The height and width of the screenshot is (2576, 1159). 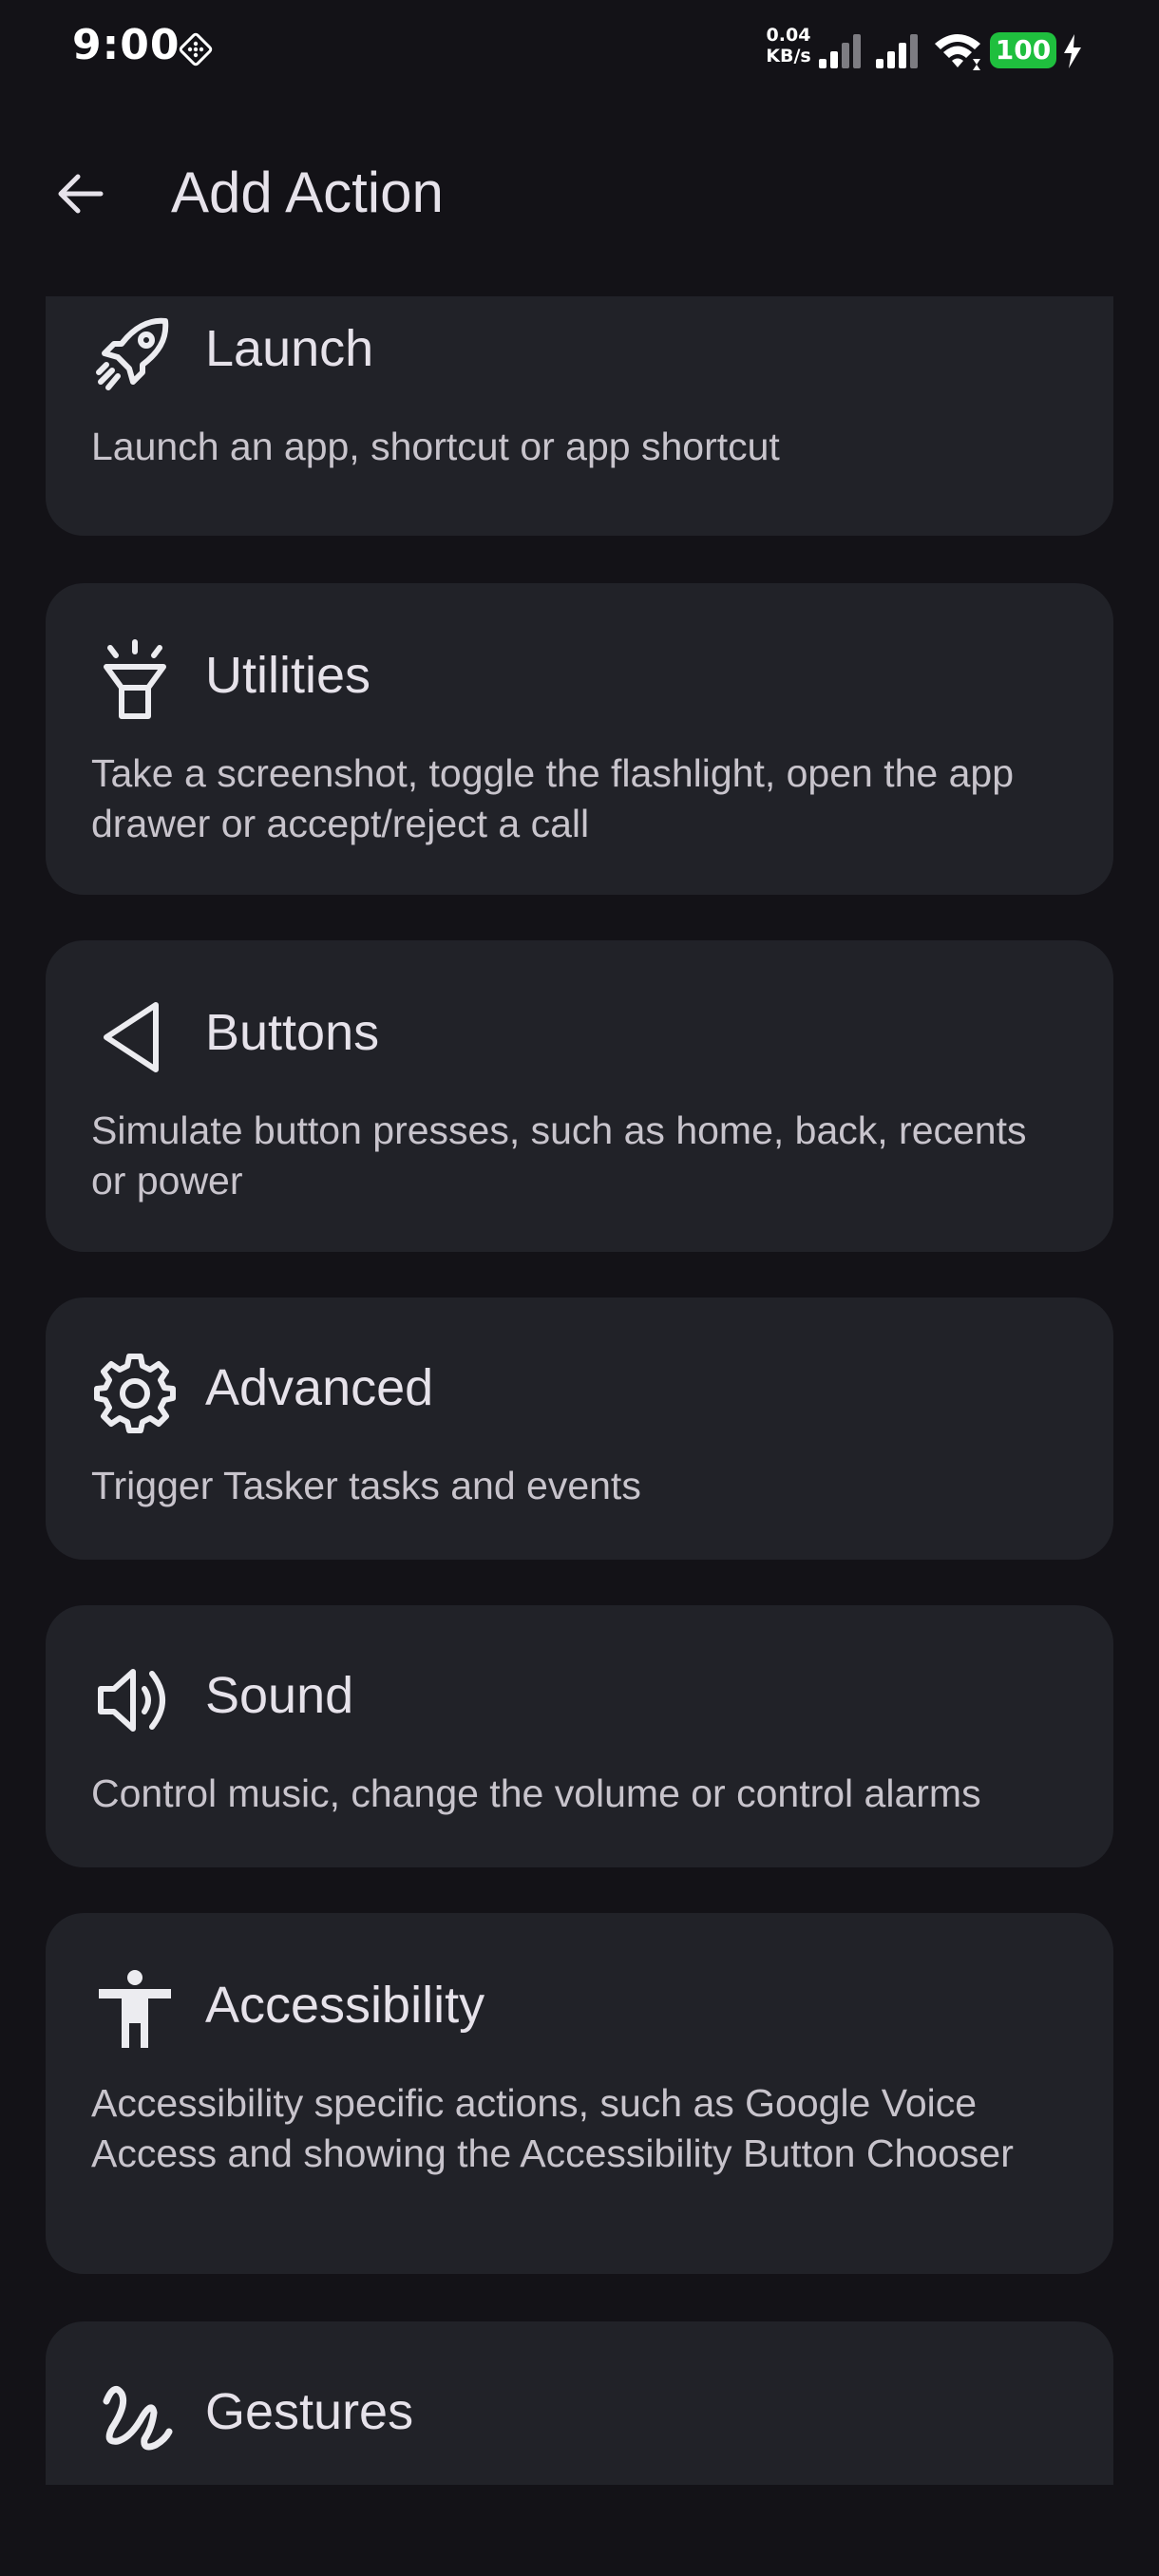 I want to click on arrow-back-icon, so click(x=81, y=194).